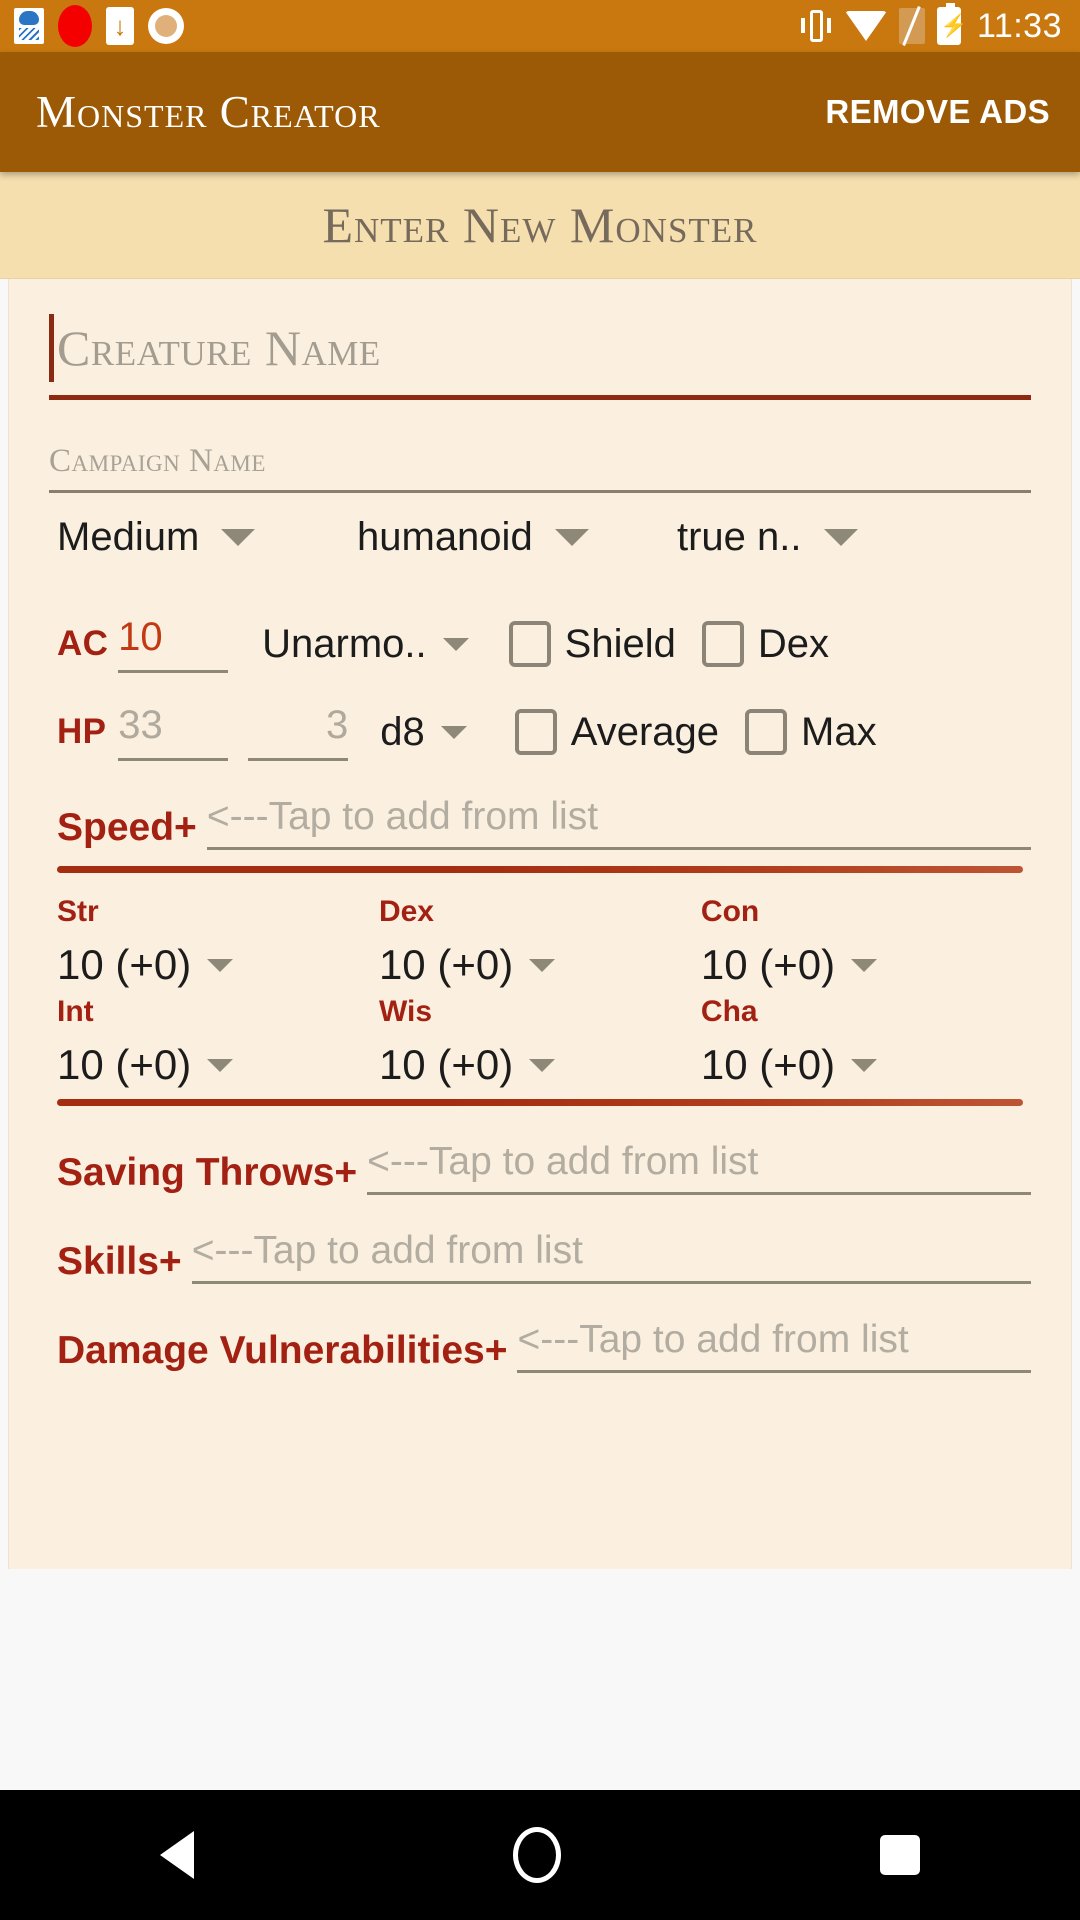 The height and width of the screenshot is (1920, 1080). I want to click on ability-values-row-2: 10 (+0) 10 (+0) 10 (+0), so click(540, 1059).